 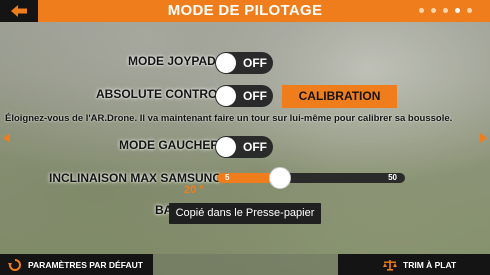 I want to click on footer-bar: PARAMÈTRES PAR DÉFAUT TRIM À PLAT, so click(x=245, y=264).